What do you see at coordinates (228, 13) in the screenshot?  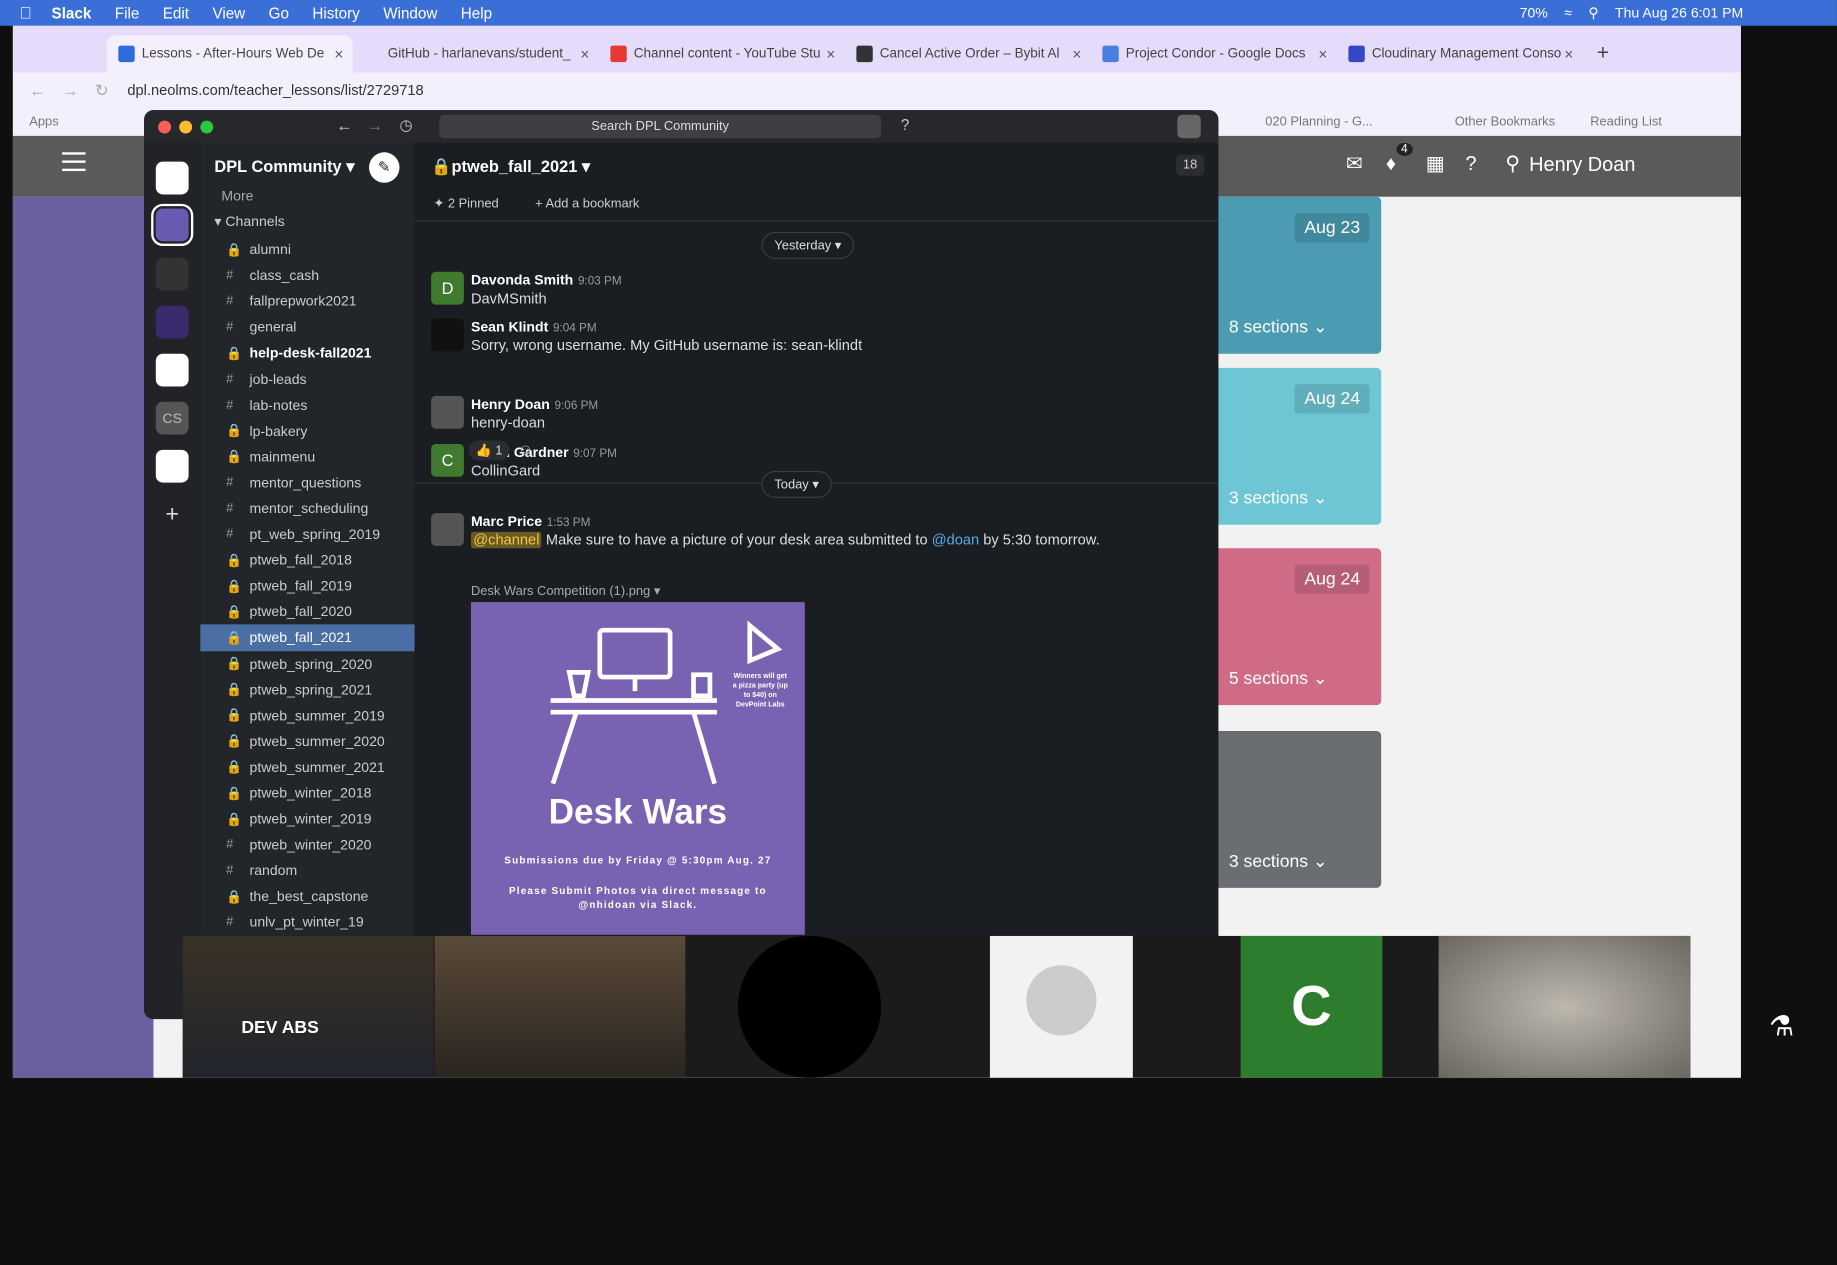 I see `menu-view: View` at bounding box center [228, 13].